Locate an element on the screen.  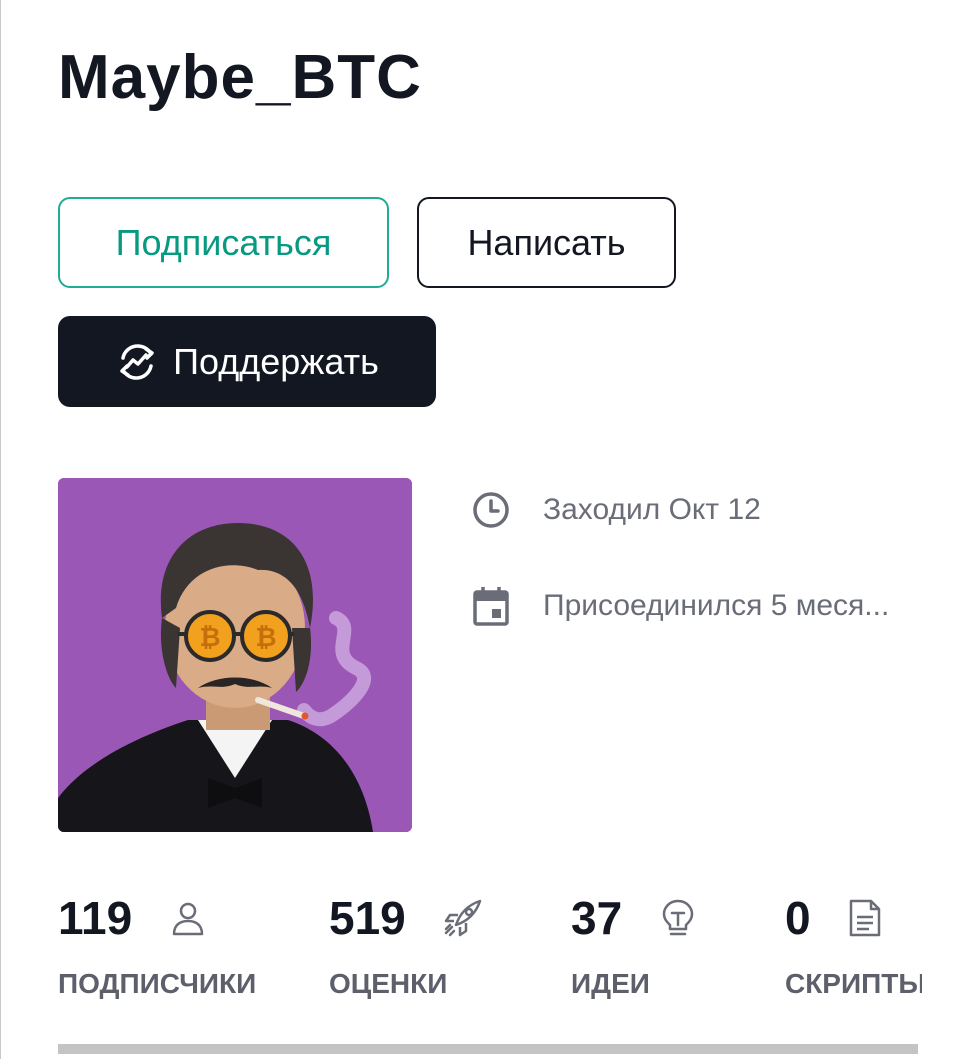
support-icon is located at coordinates (137, 362).